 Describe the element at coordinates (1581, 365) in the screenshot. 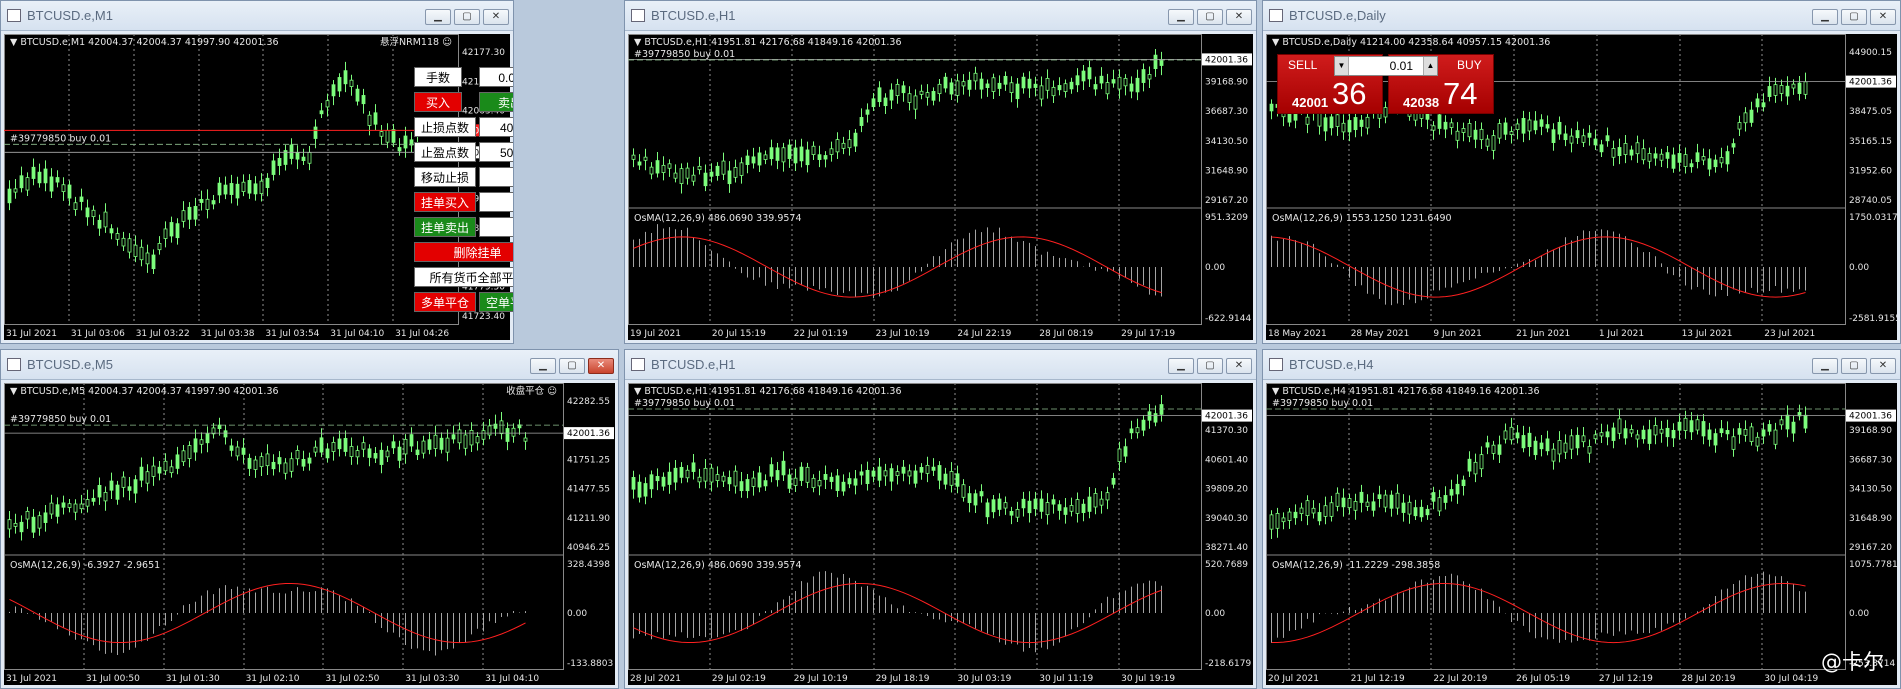

I see `window-titlebar: BTCUSD.e,H4 ▁ ▢ ✕` at that location.